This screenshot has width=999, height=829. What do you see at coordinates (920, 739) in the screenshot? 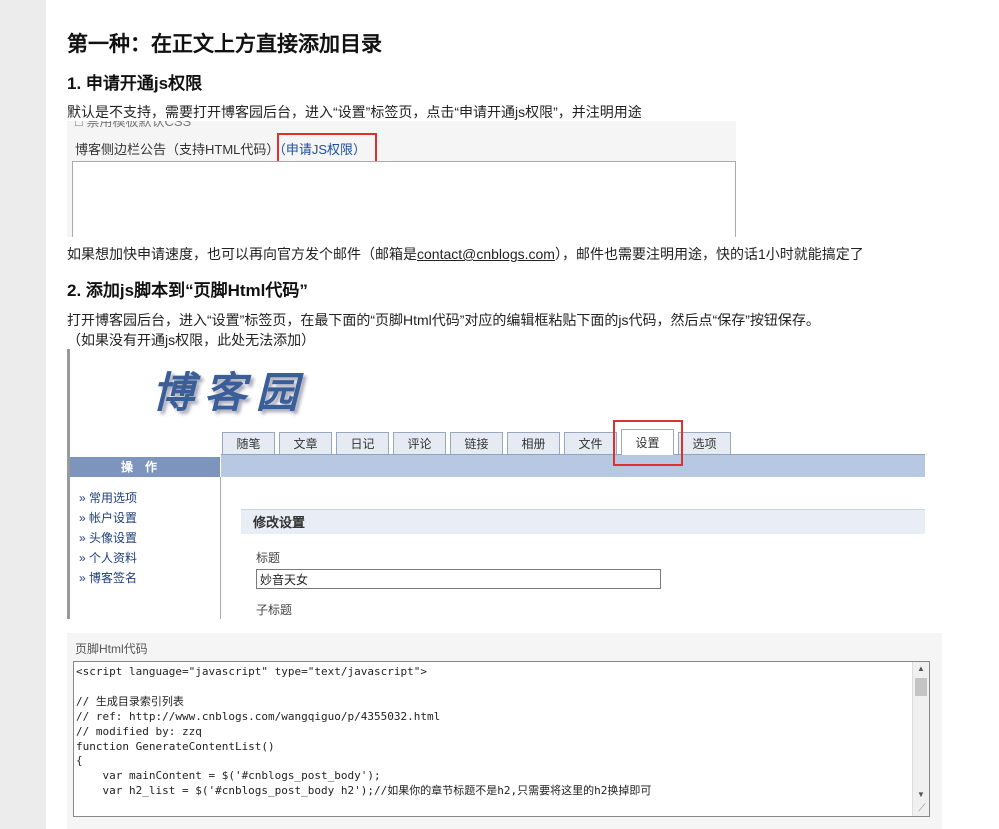
I see `vertical-scrollbar: ▲ ▼` at bounding box center [920, 739].